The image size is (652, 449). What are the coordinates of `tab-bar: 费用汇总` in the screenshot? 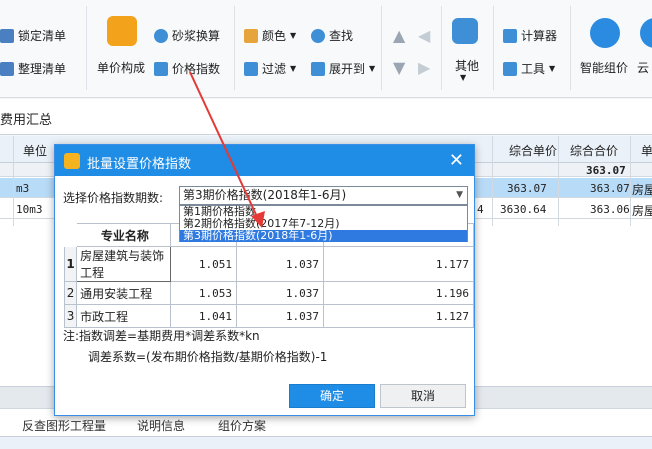 It's located at (326, 117).